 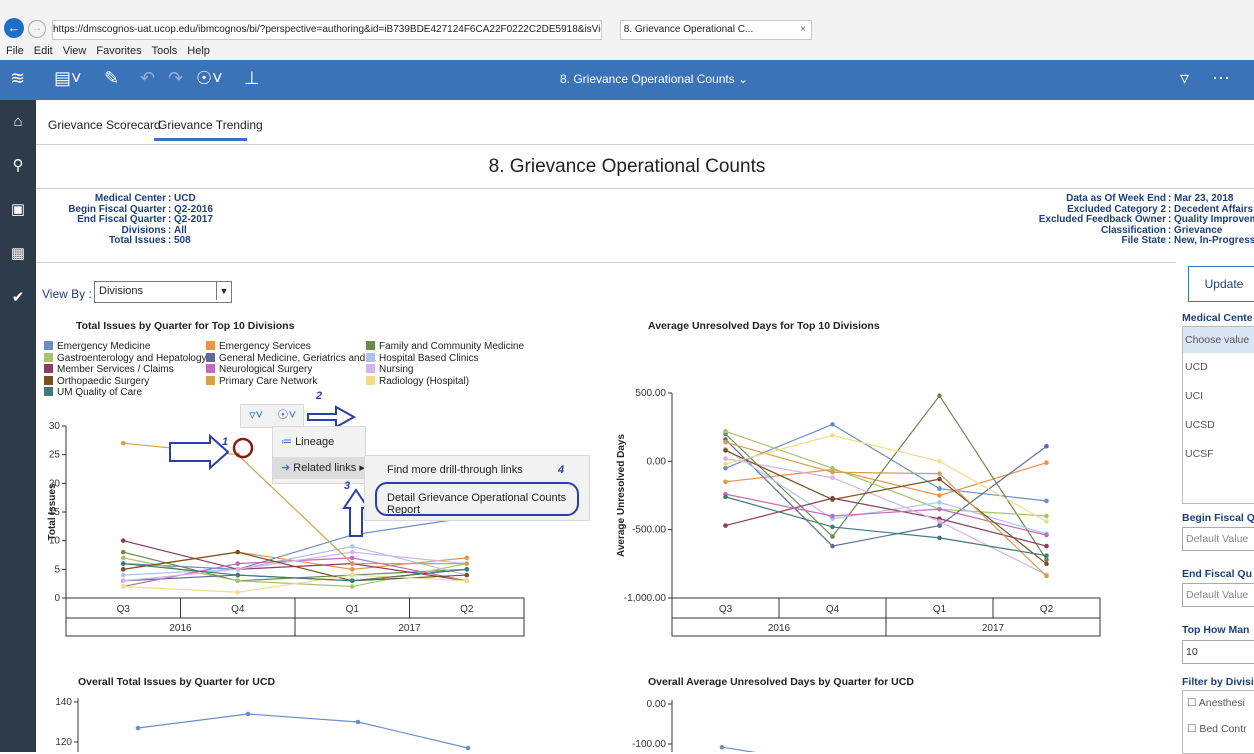 I want to click on y-tick-label: 0.00, so click(x=657, y=461).